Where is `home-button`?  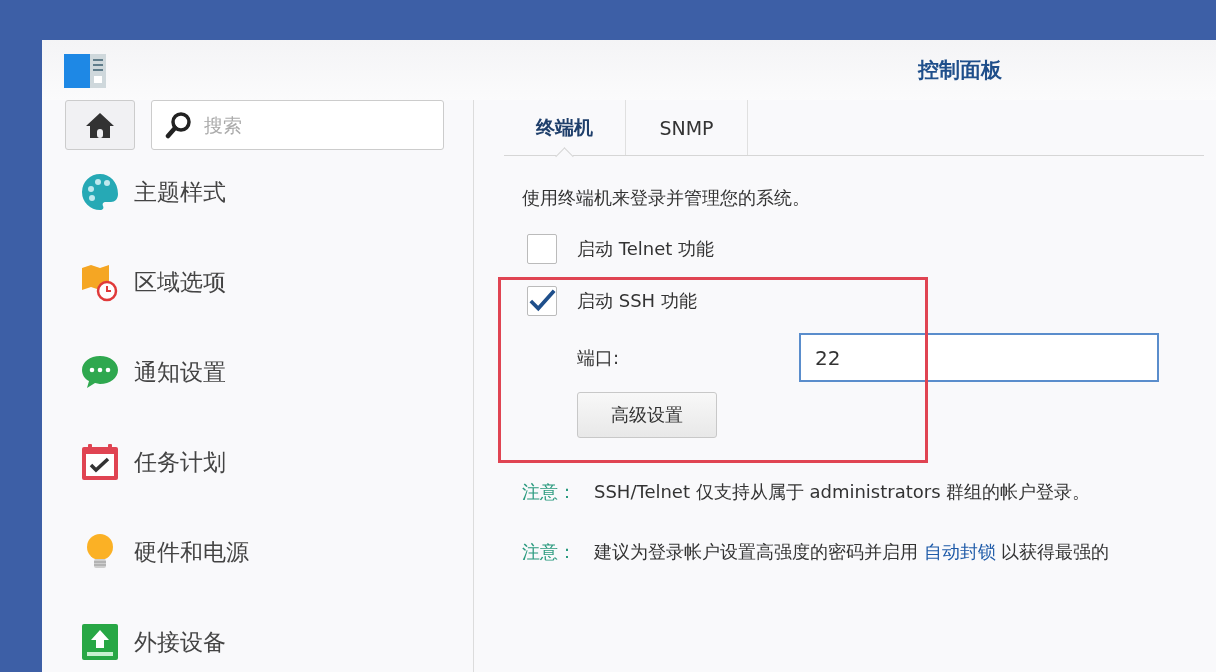 home-button is located at coordinates (100, 125).